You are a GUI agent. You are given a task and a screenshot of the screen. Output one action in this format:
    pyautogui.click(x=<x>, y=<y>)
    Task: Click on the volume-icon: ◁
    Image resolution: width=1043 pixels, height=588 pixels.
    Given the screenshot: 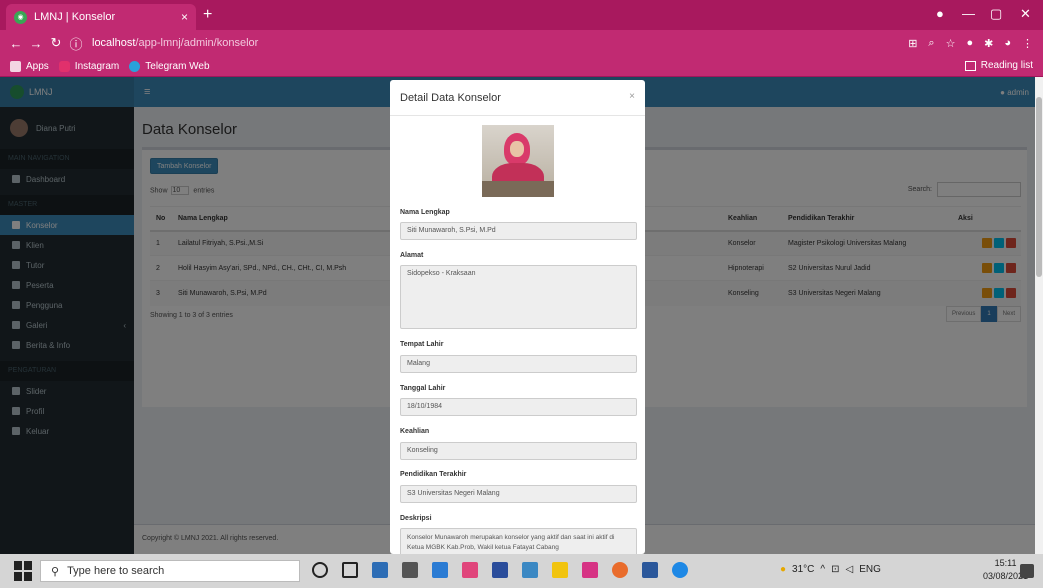 What is the action you would take?
    pyautogui.click(x=849, y=569)
    